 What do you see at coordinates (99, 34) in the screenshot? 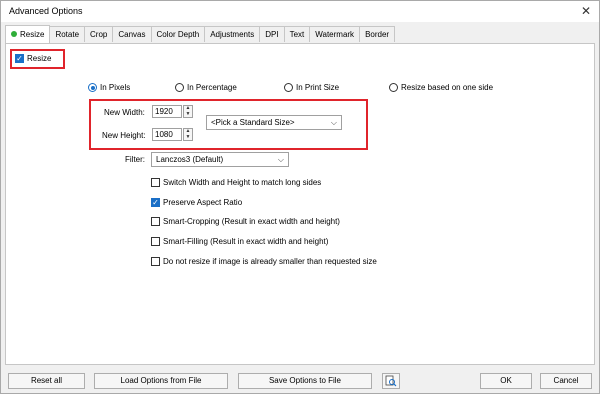
I see `tab-crop: Crop` at bounding box center [99, 34].